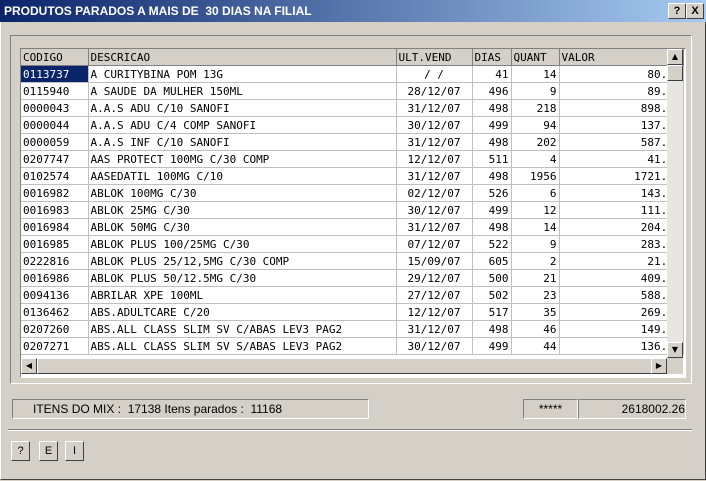 The height and width of the screenshot is (481, 706). What do you see at coordinates (48, 451) in the screenshot?
I see `e-button: E` at bounding box center [48, 451].